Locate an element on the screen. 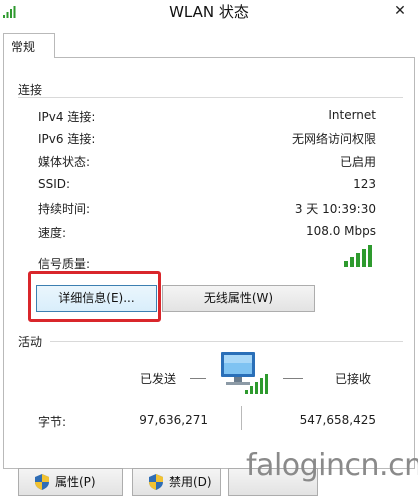  signal-strength-icon is located at coordinates (358, 256).